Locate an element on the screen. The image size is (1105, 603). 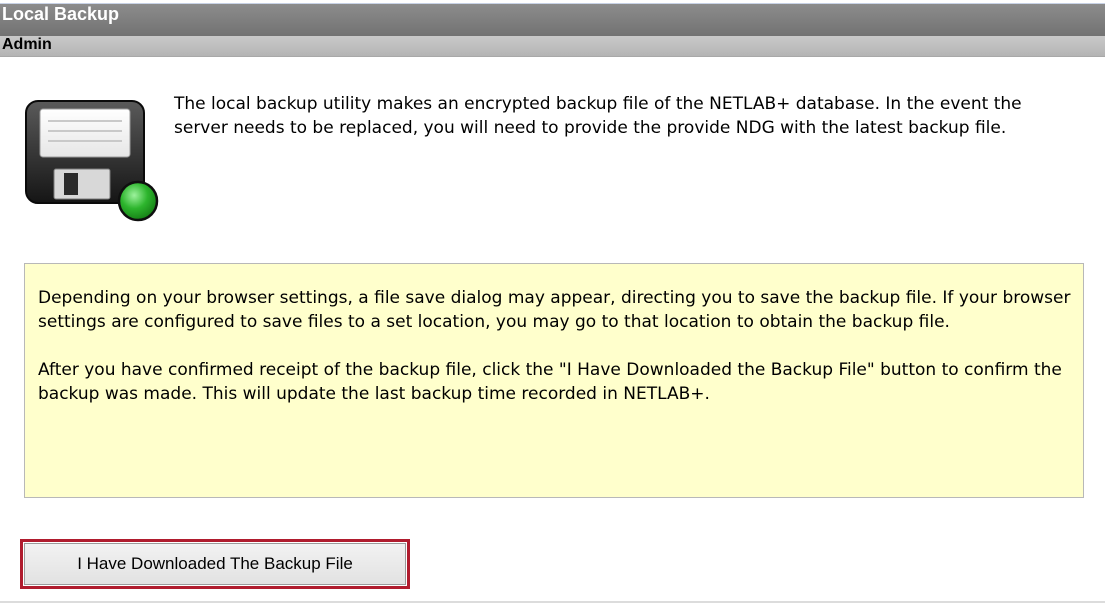
page-title: Local Backup is located at coordinates (61, 14).